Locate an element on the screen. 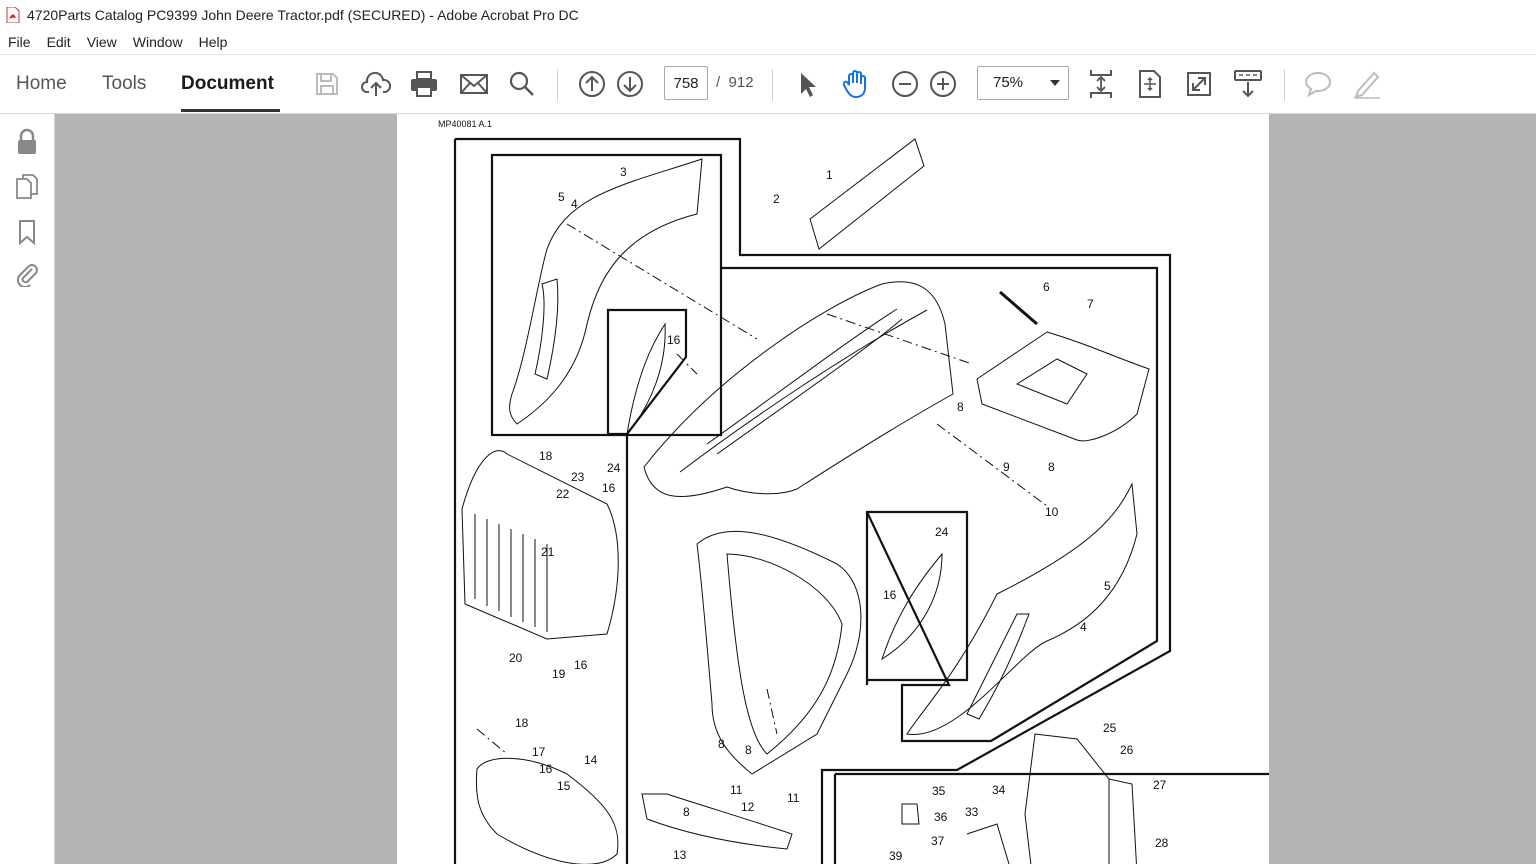 Image resolution: width=1536 pixels, height=864 pixels. callout-24b: 24 is located at coordinates (942, 532).